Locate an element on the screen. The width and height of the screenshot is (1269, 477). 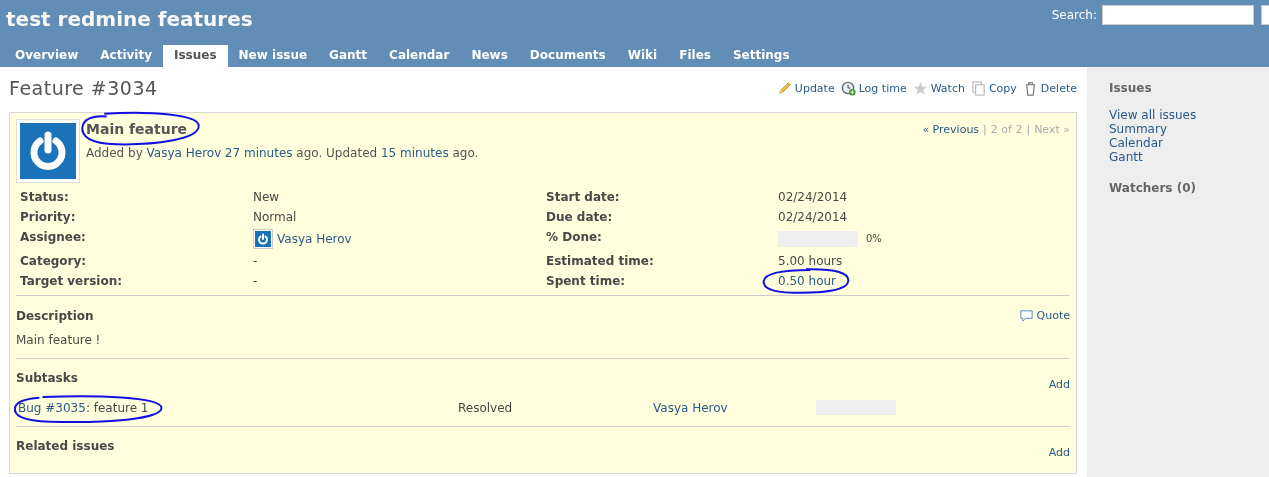
issue-subject: Main feature is located at coordinates (137, 129).